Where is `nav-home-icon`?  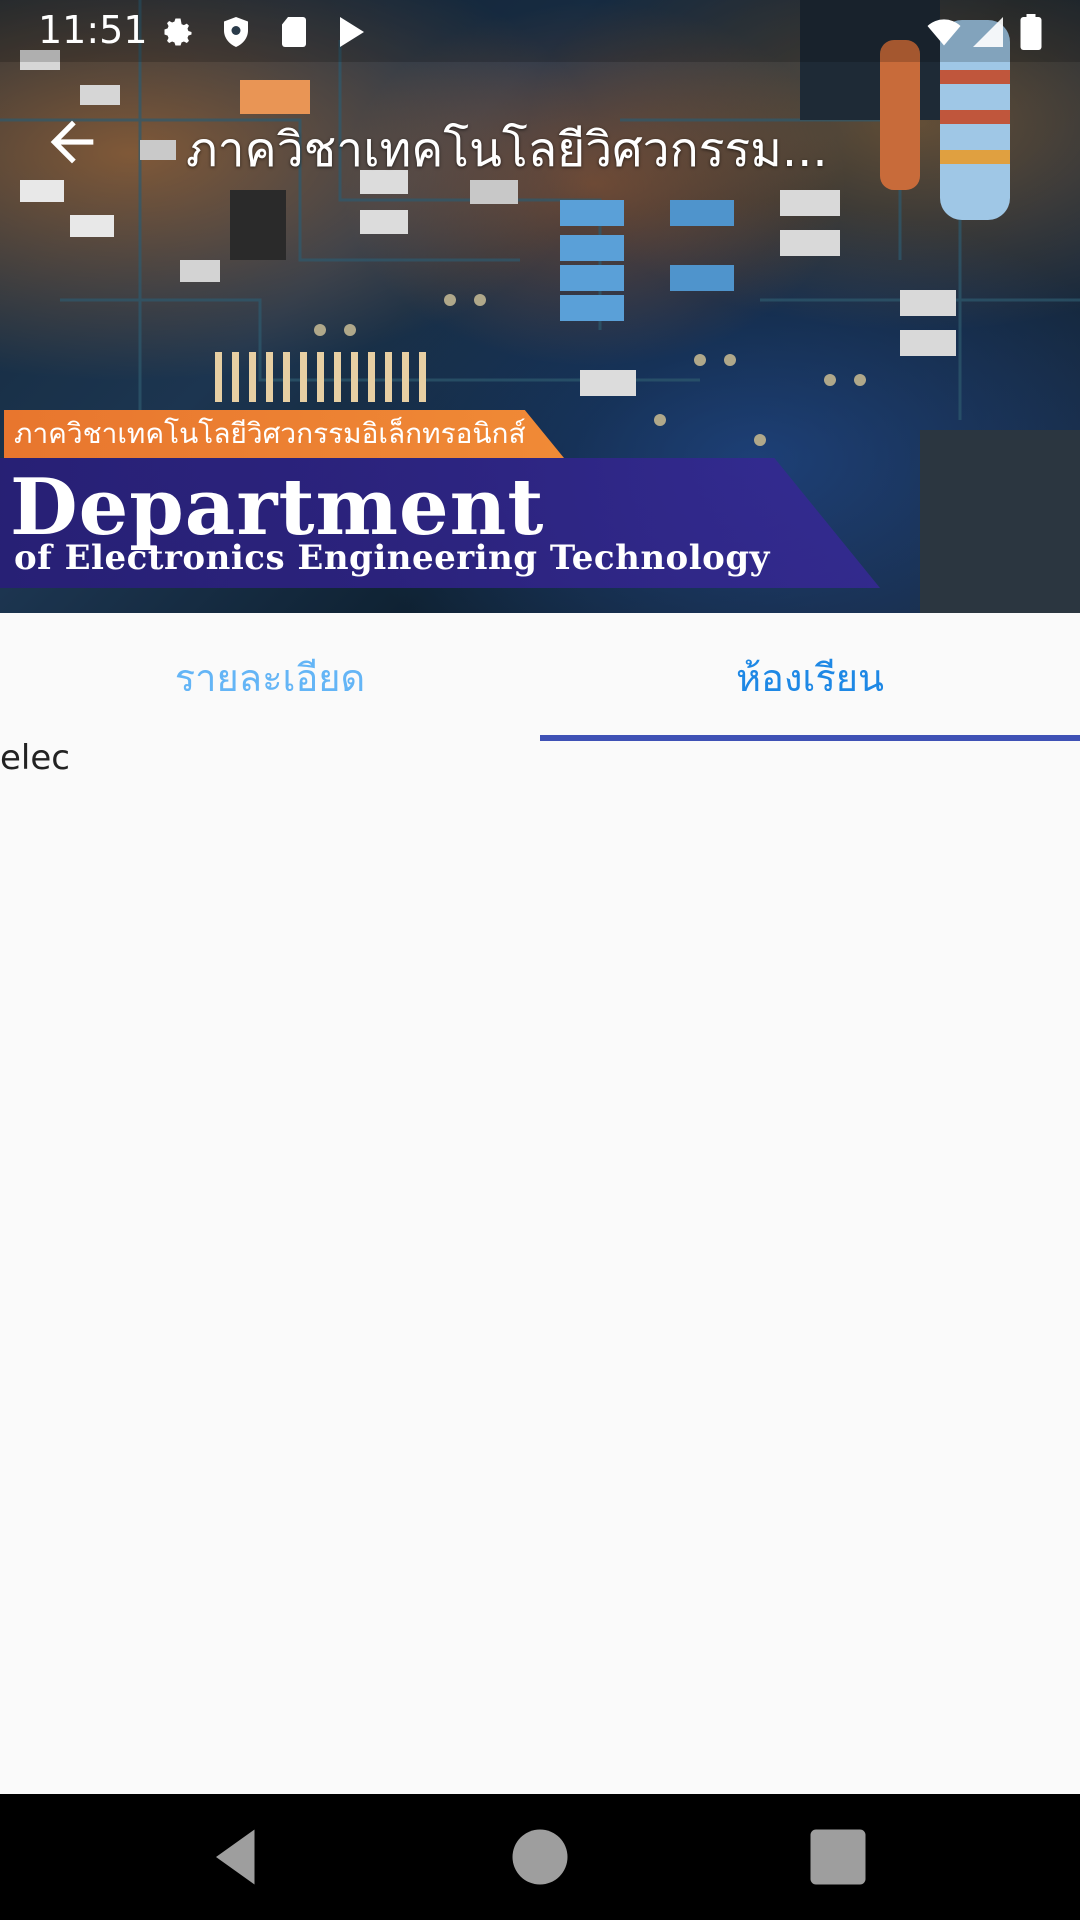
nav-home-icon is located at coordinates (540, 1857).